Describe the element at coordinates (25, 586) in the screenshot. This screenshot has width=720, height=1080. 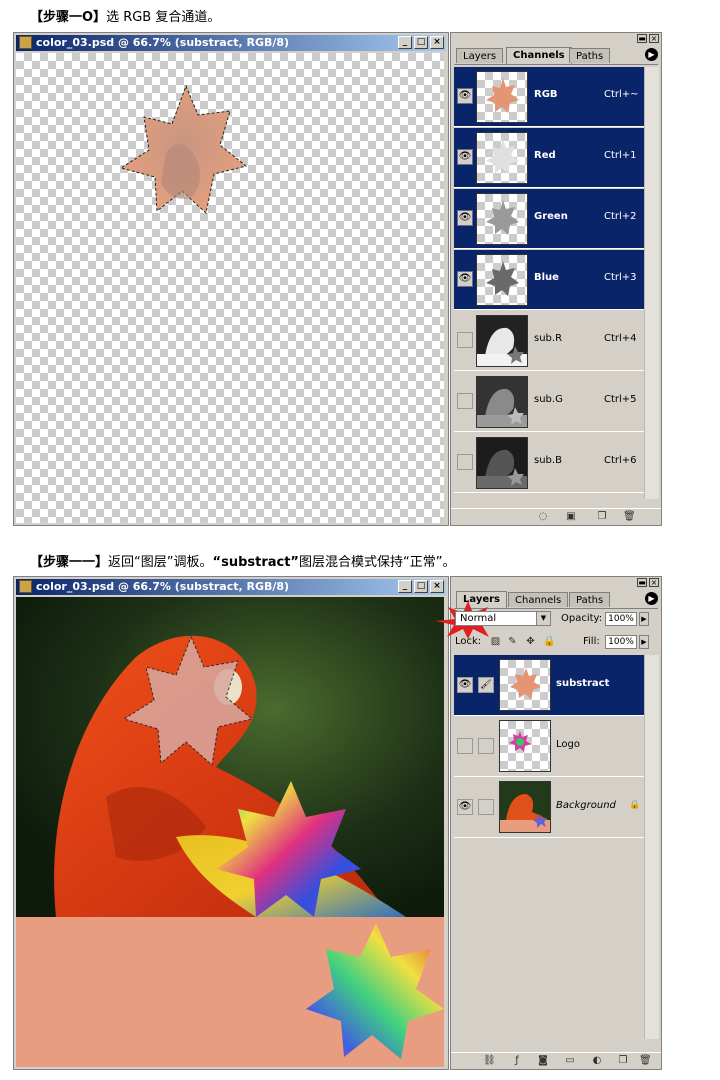
I see `psd-file-icon` at that location.